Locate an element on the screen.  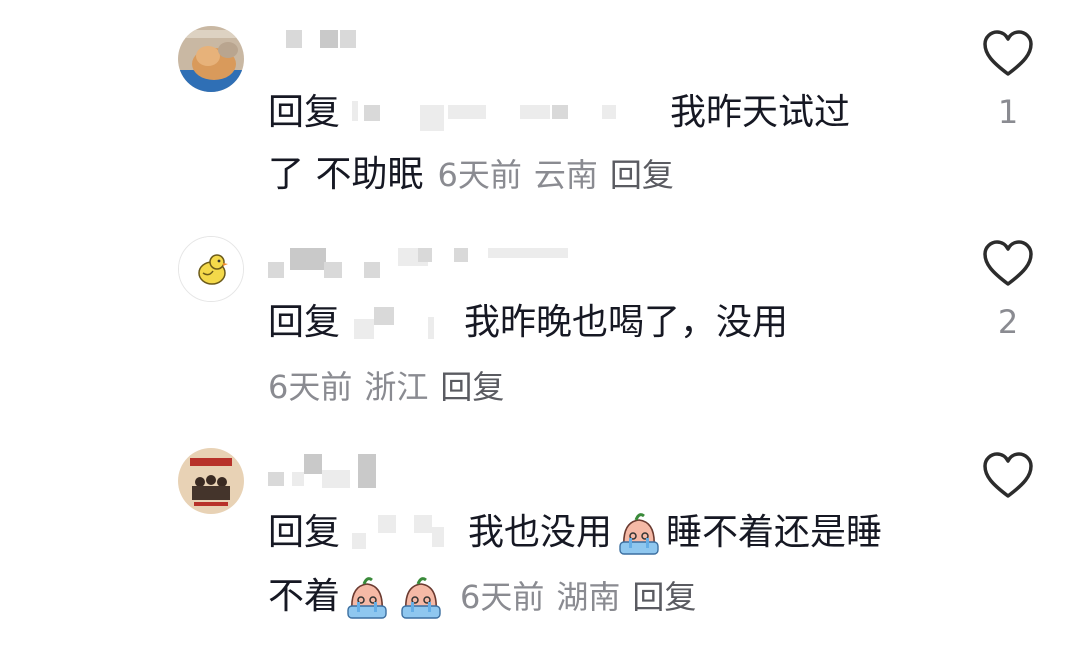
comment-body: 回复 我也没用 睡不着还是睡 不着 6天前 湖南 回复 is located at coordinates (603, 572).